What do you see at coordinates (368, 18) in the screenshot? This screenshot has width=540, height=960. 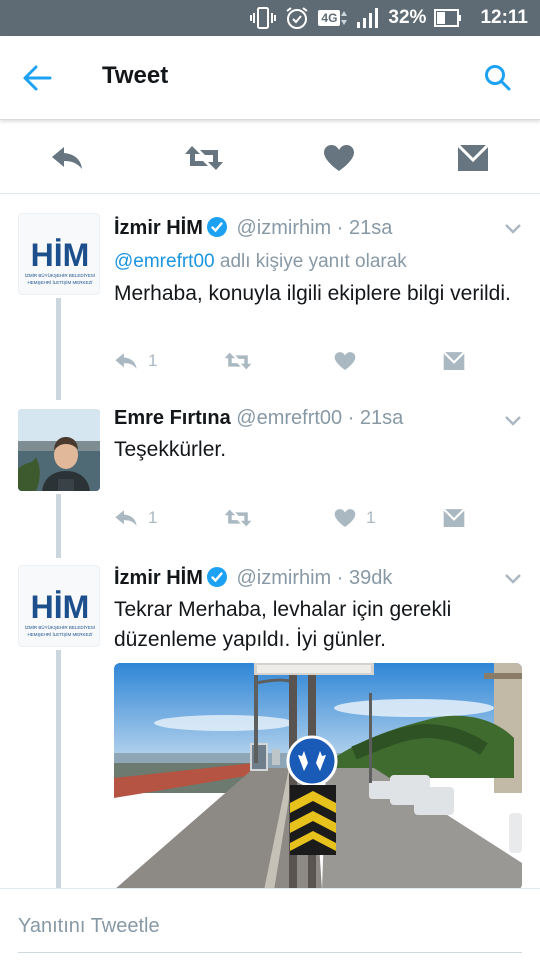 I see `signal-icon` at bounding box center [368, 18].